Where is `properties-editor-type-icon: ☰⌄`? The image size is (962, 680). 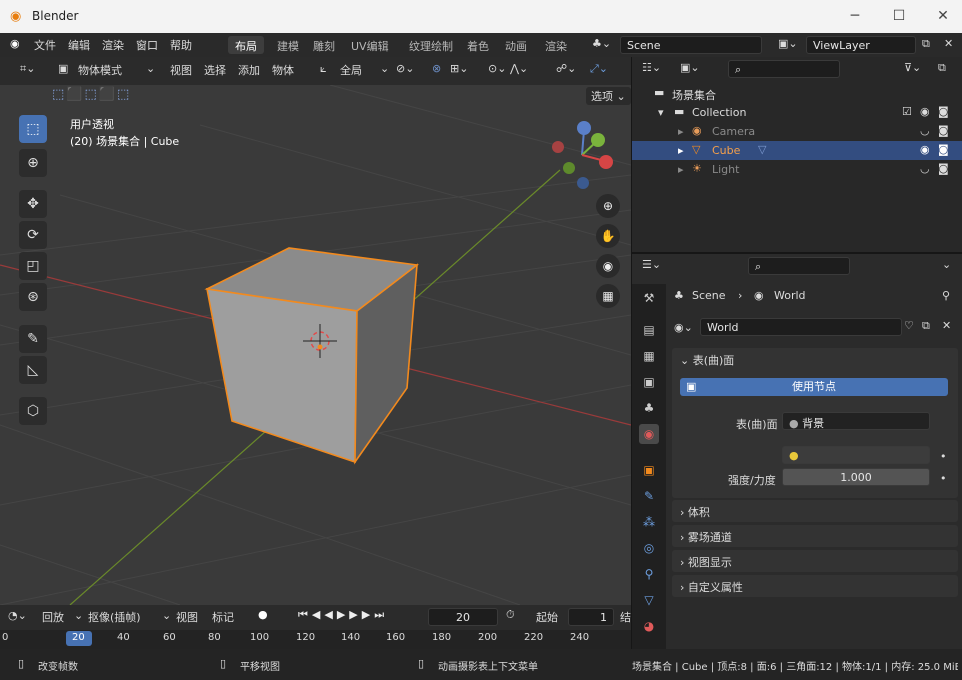
properties-editor-type-icon: ☰⌄ is located at coordinates (651, 264).